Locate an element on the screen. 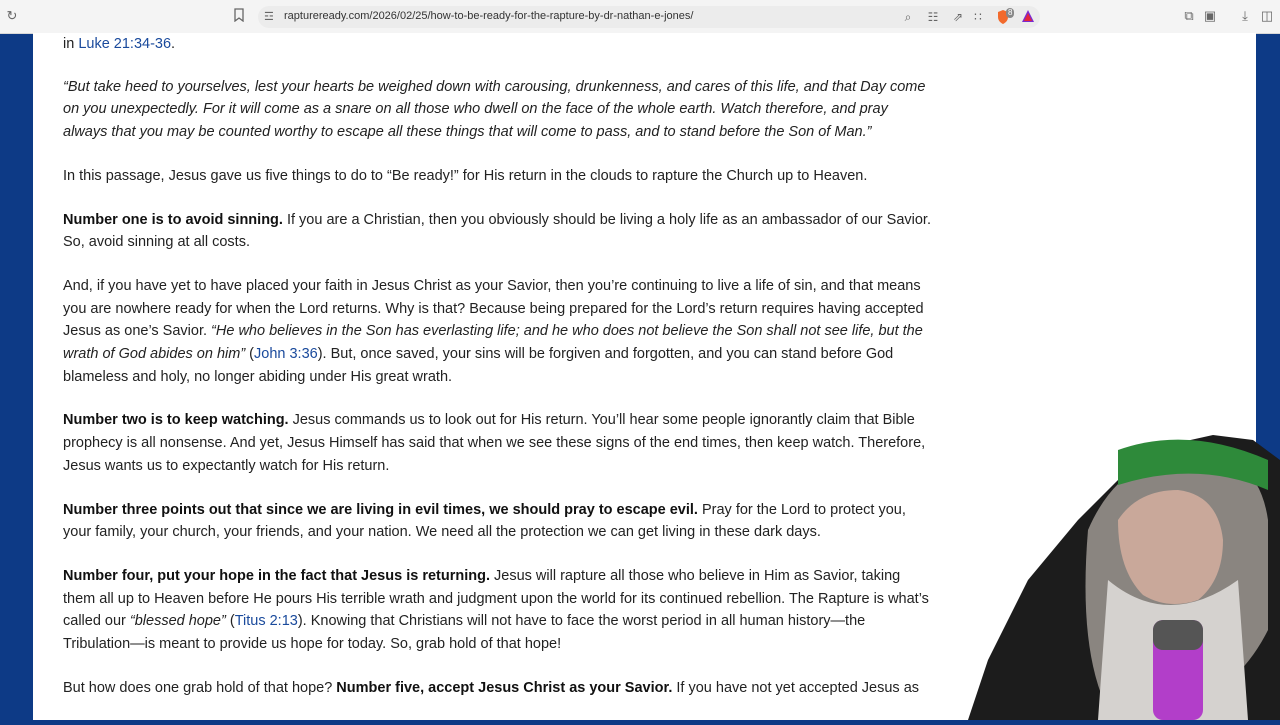 The height and width of the screenshot is (725, 1280). sidebar-icon: ◫ is located at coordinates (1267, 16).